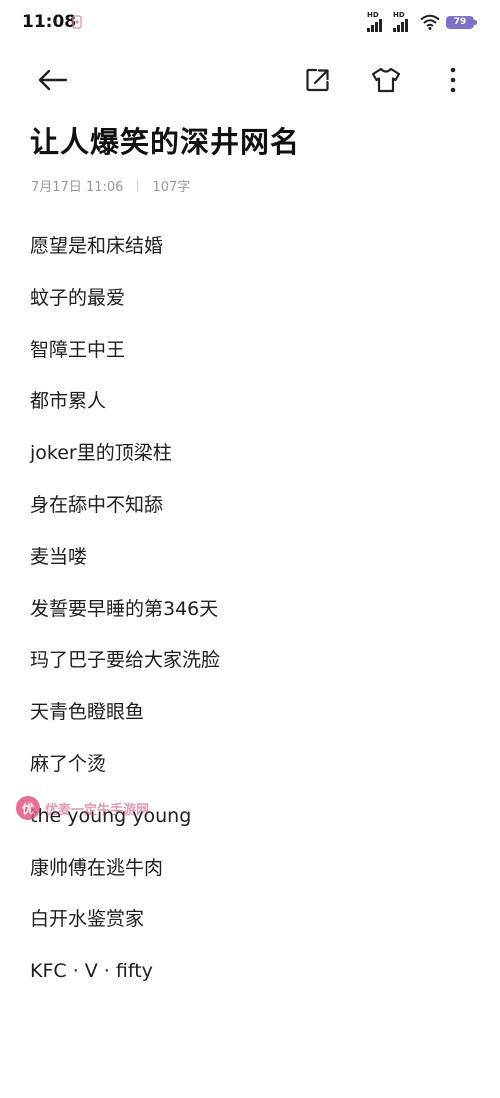 Image resolution: width=500 pixels, height=1098 pixels. What do you see at coordinates (138, 185) in the screenshot?
I see `meta-divider` at bounding box center [138, 185].